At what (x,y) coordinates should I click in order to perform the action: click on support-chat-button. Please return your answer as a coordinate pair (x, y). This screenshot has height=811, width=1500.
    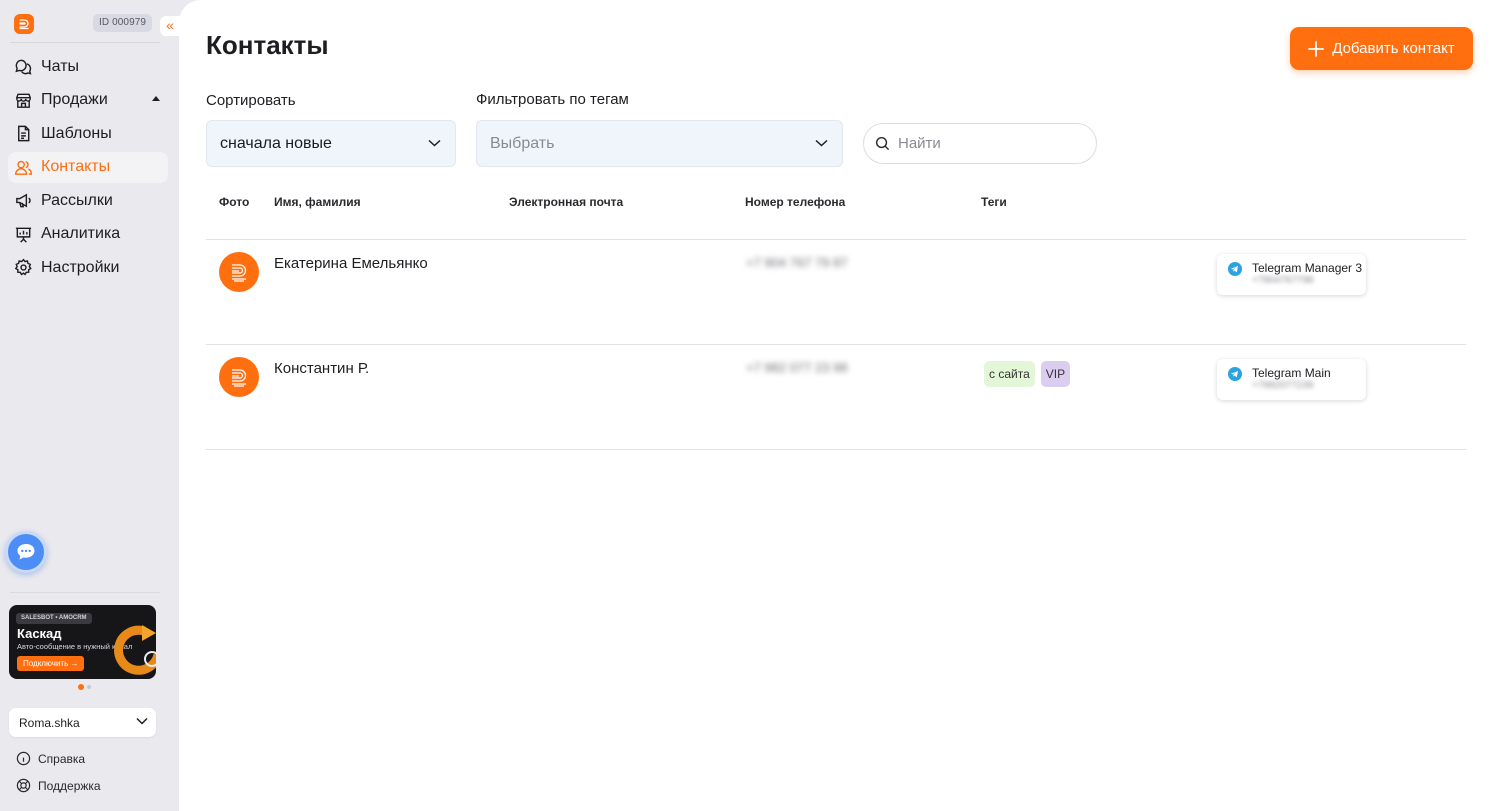
    Looking at the image, I should click on (26, 552).